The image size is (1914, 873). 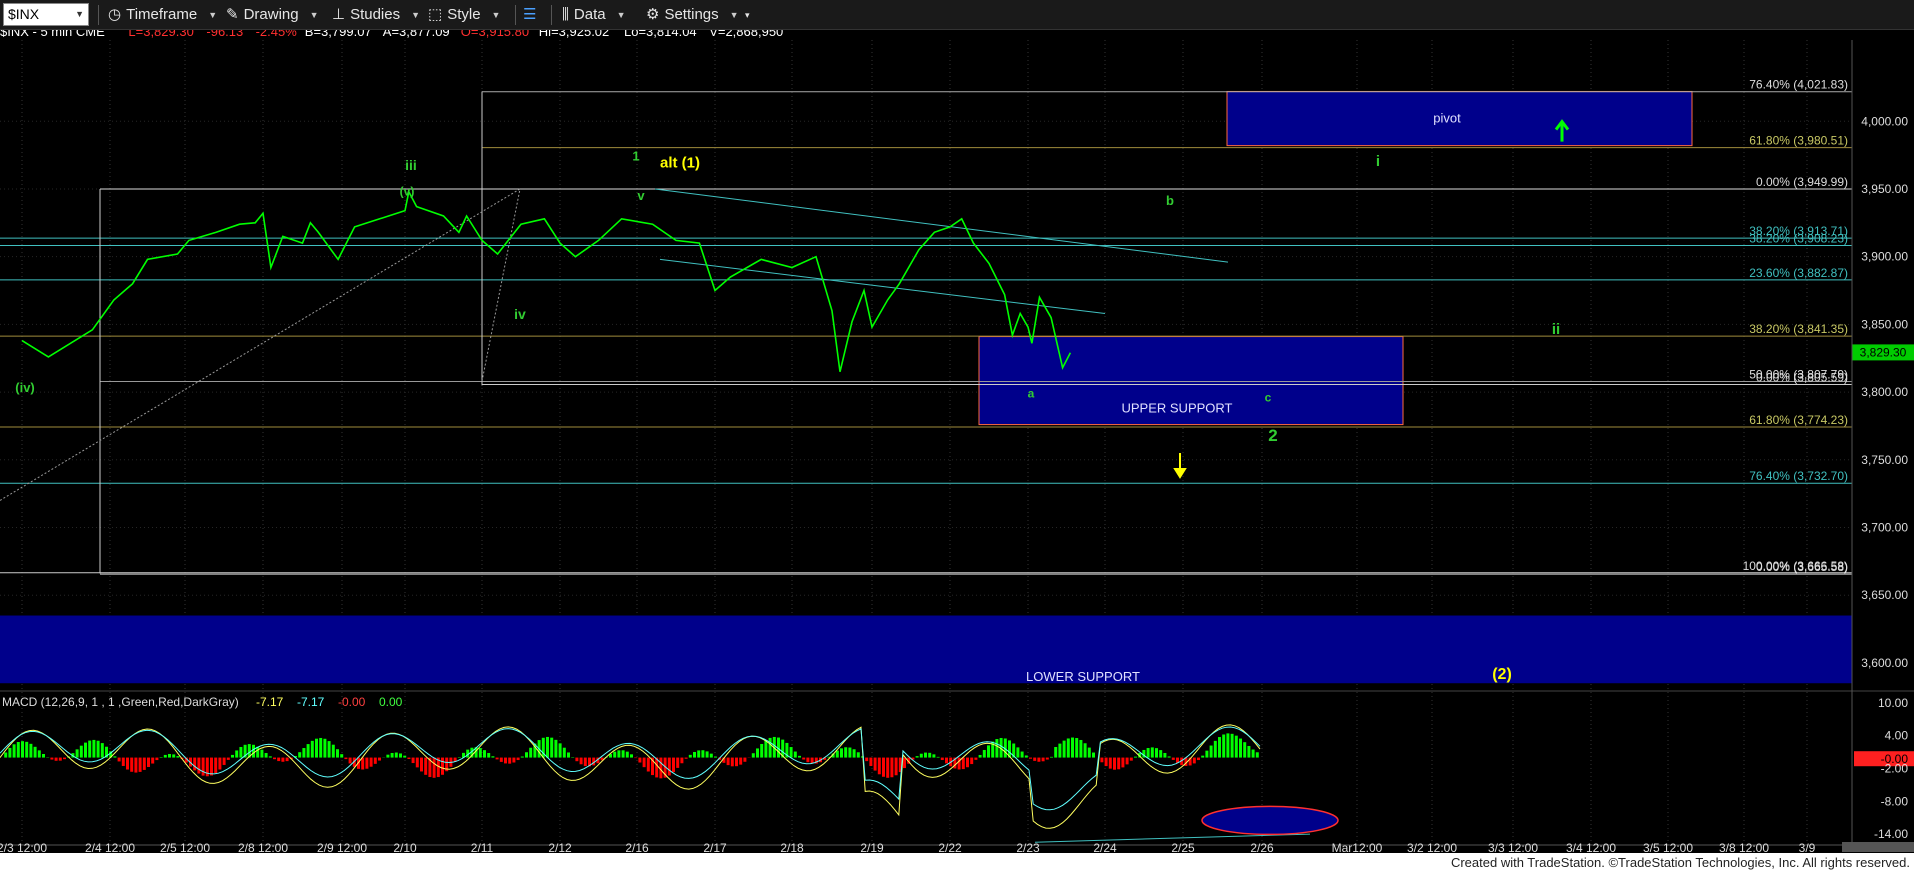 What do you see at coordinates (520, 314) in the screenshot?
I see `wave-label: iv` at bounding box center [520, 314].